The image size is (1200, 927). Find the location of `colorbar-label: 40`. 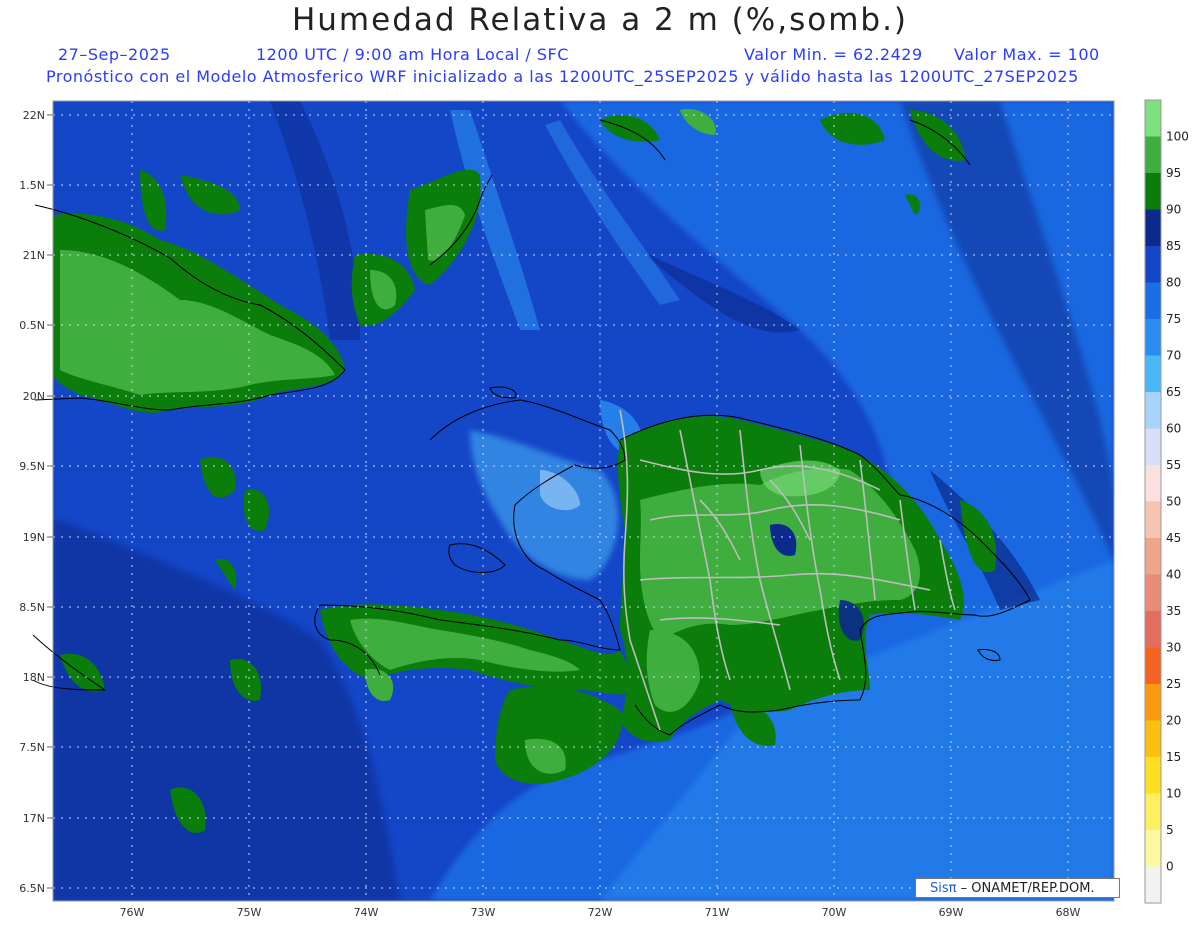

colorbar-label: 40 is located at coordinates (1173, 575).